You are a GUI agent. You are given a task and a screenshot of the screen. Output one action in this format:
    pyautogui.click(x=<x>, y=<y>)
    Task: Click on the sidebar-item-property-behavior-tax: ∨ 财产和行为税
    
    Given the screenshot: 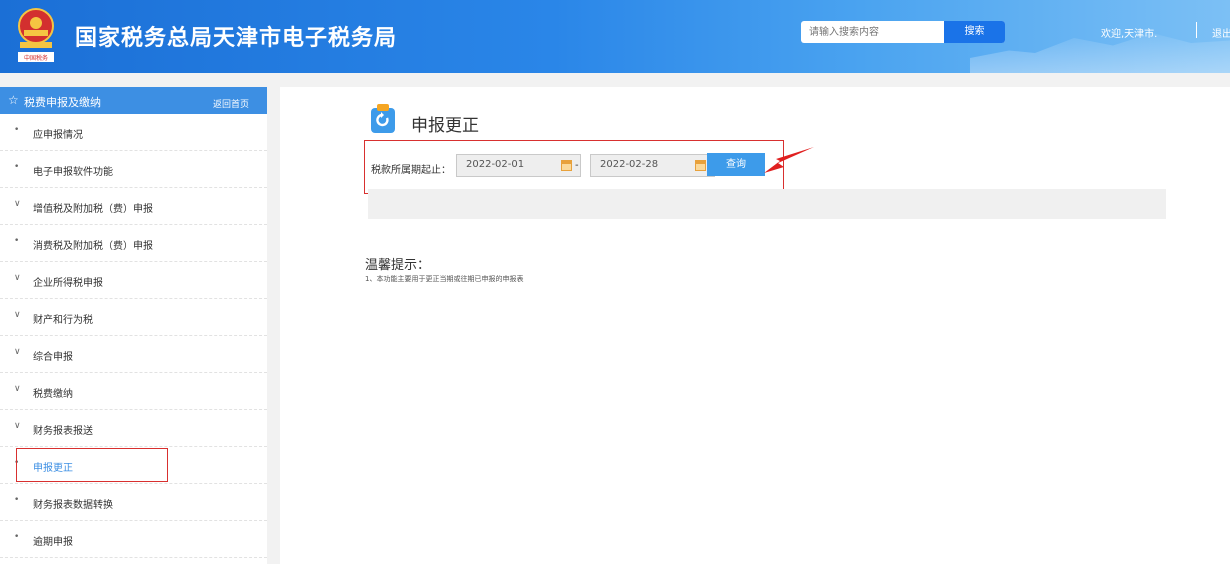 What is the action you would take?
    pyautogui.click(x=133, y=317)
    